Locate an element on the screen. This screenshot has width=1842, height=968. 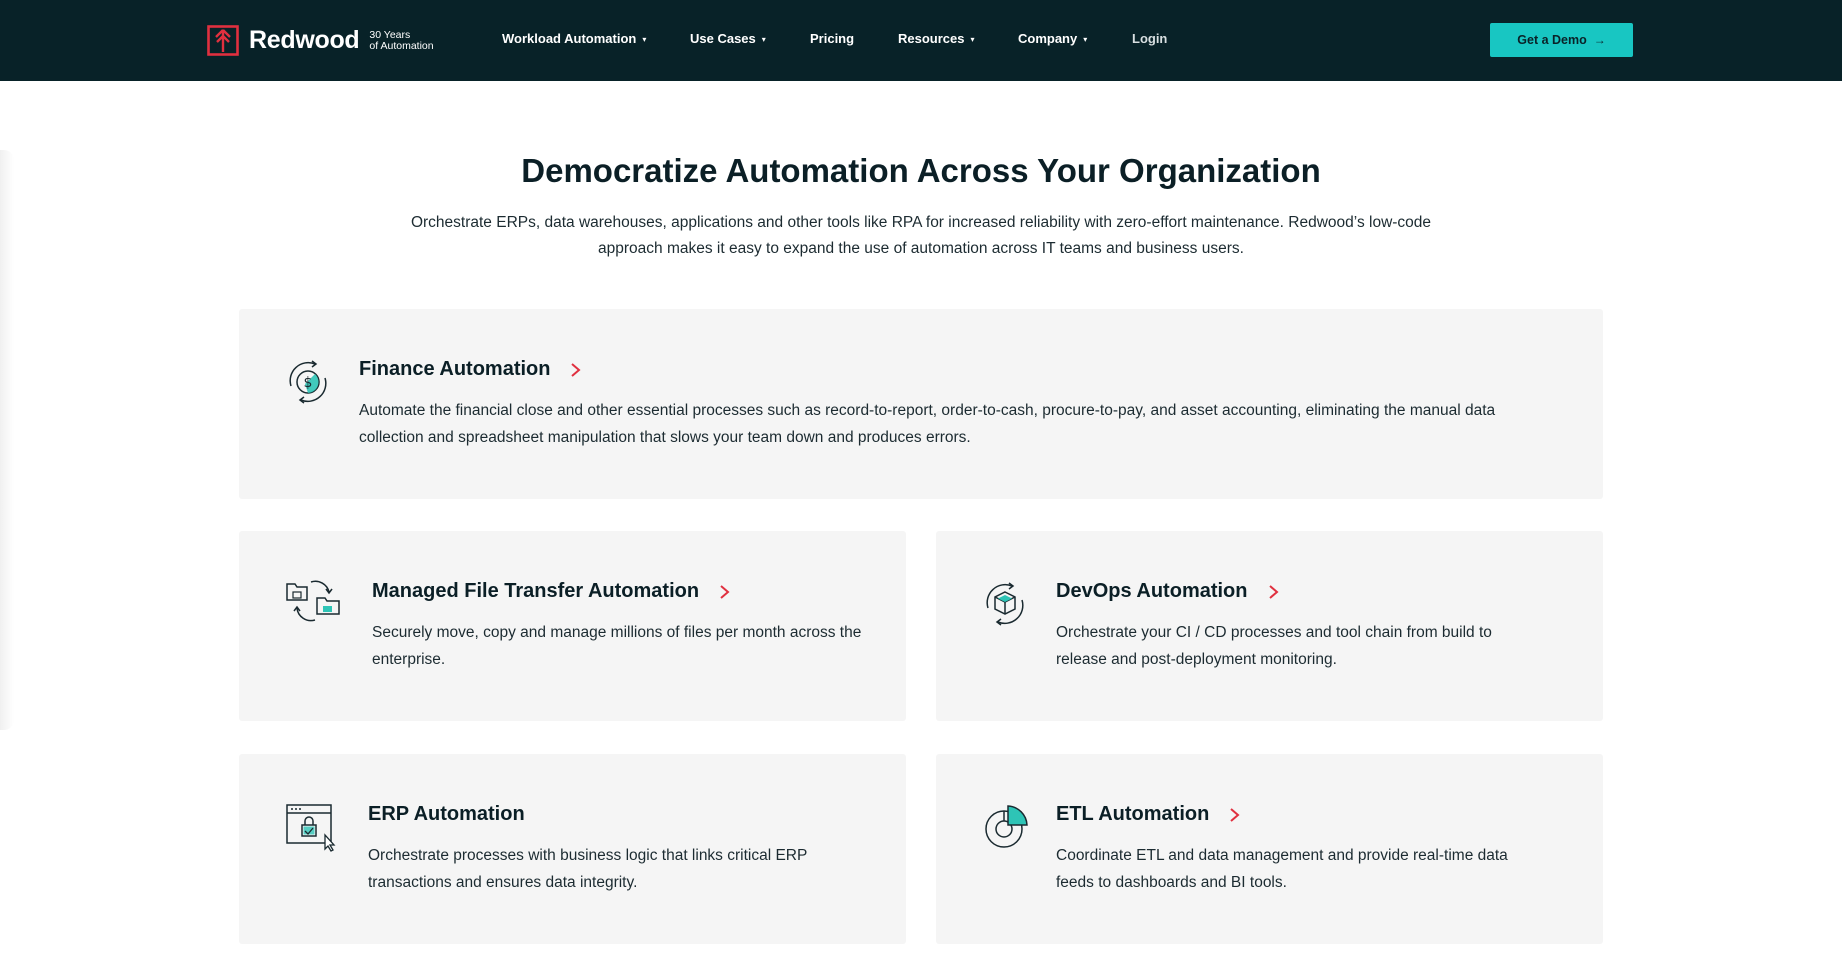
nav-label: Resources is located at coordinates (931, 38).